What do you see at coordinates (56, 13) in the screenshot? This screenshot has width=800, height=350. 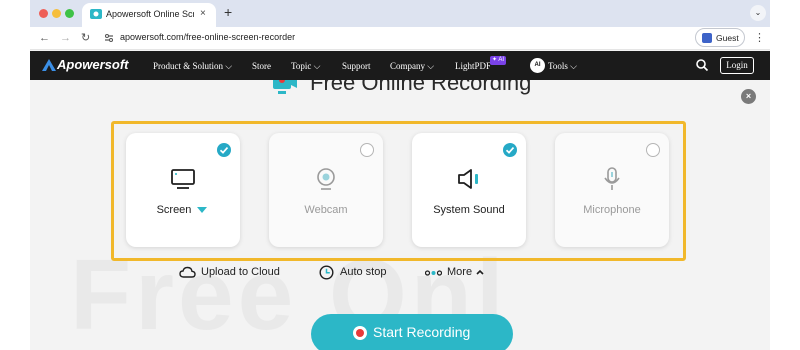 I see `minimize-window-button` at bounding box center [56, 13].